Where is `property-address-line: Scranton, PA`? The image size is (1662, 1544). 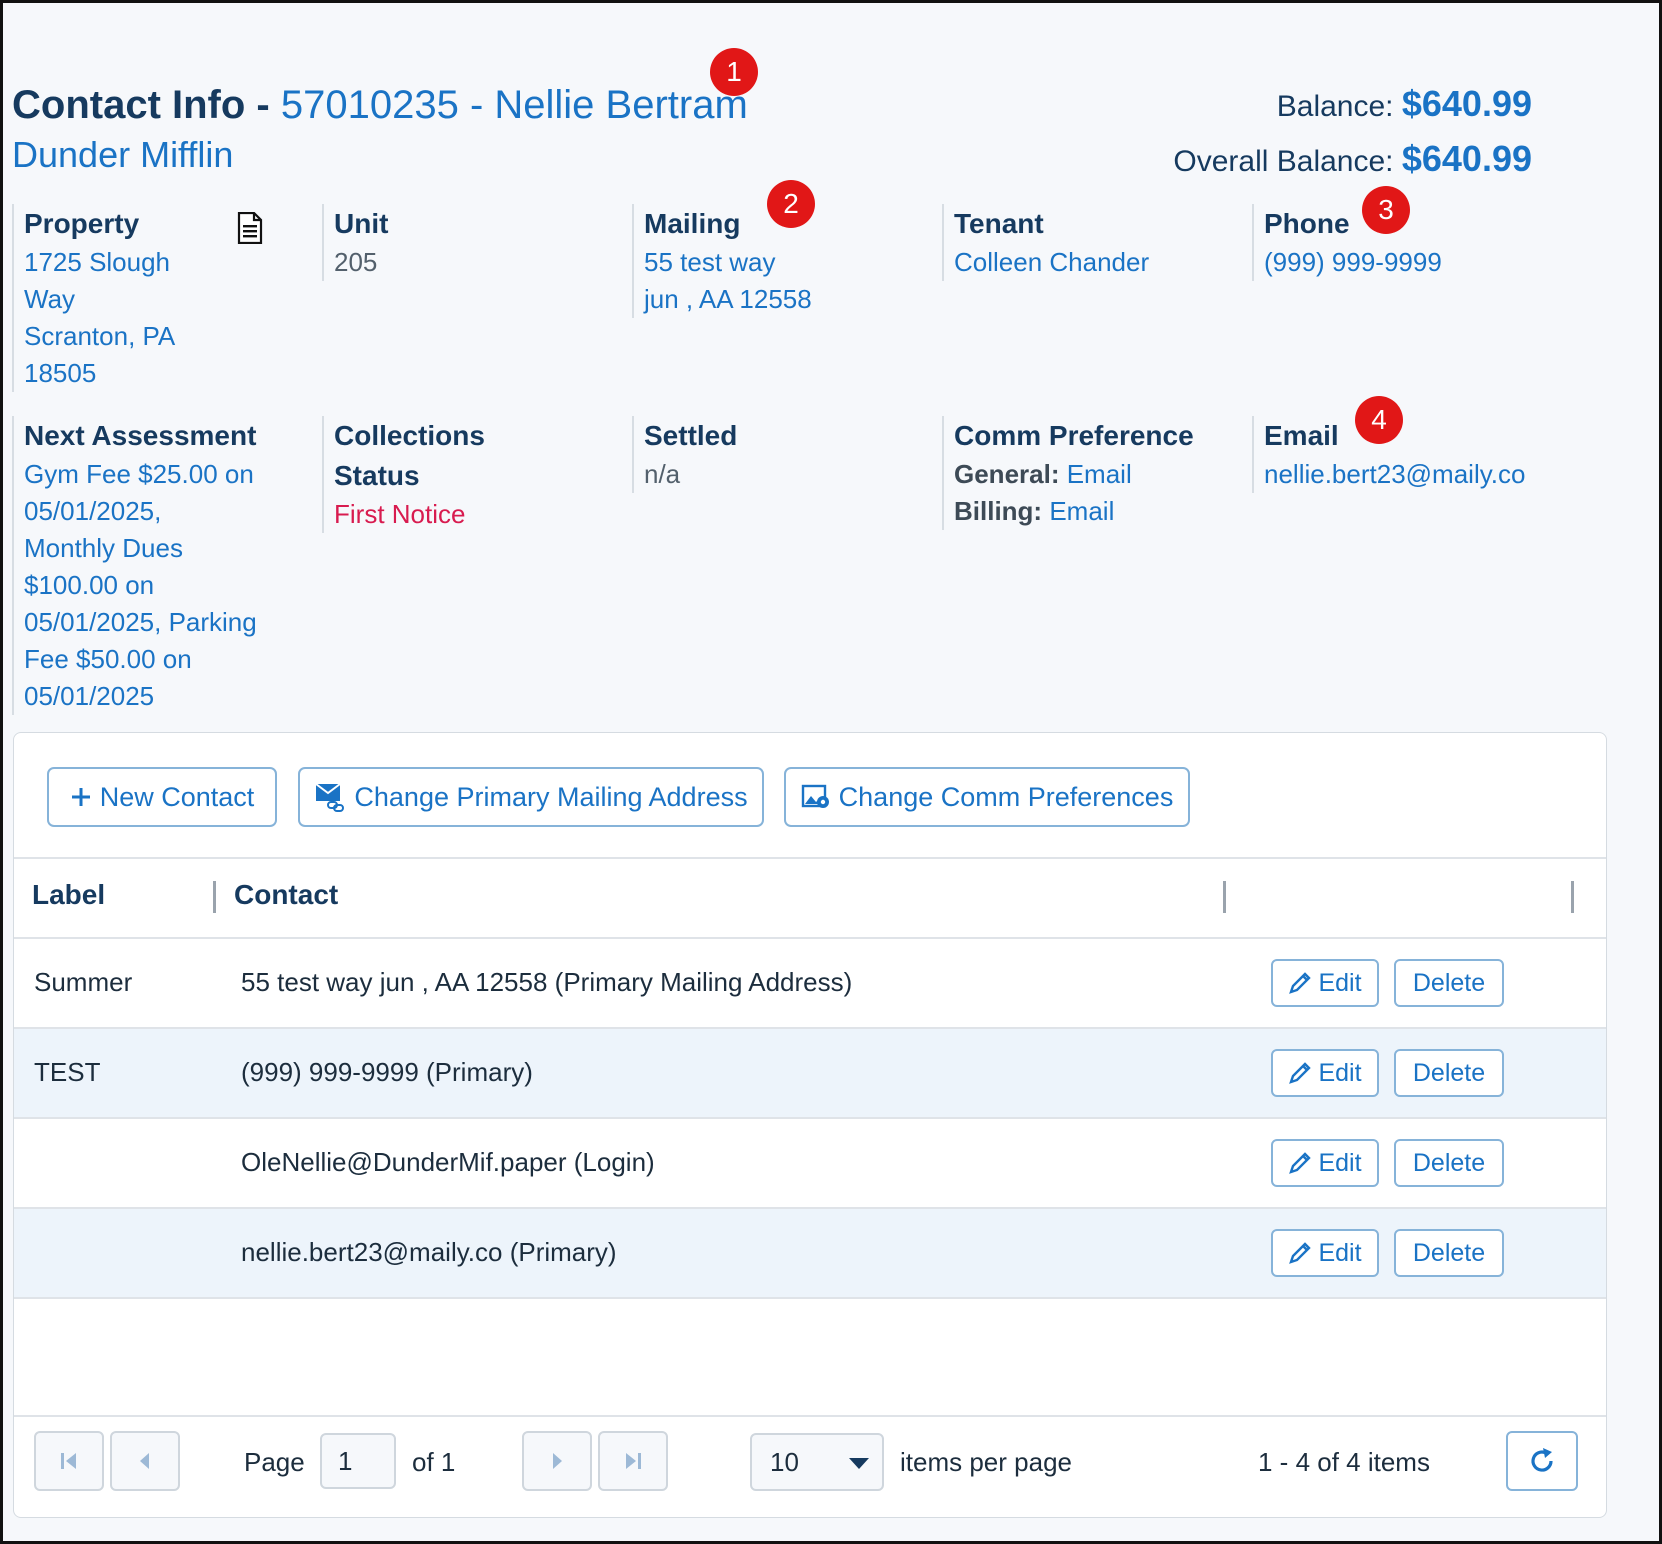 property-address-line: Scranton, PA is located at coordinates (163, 336).